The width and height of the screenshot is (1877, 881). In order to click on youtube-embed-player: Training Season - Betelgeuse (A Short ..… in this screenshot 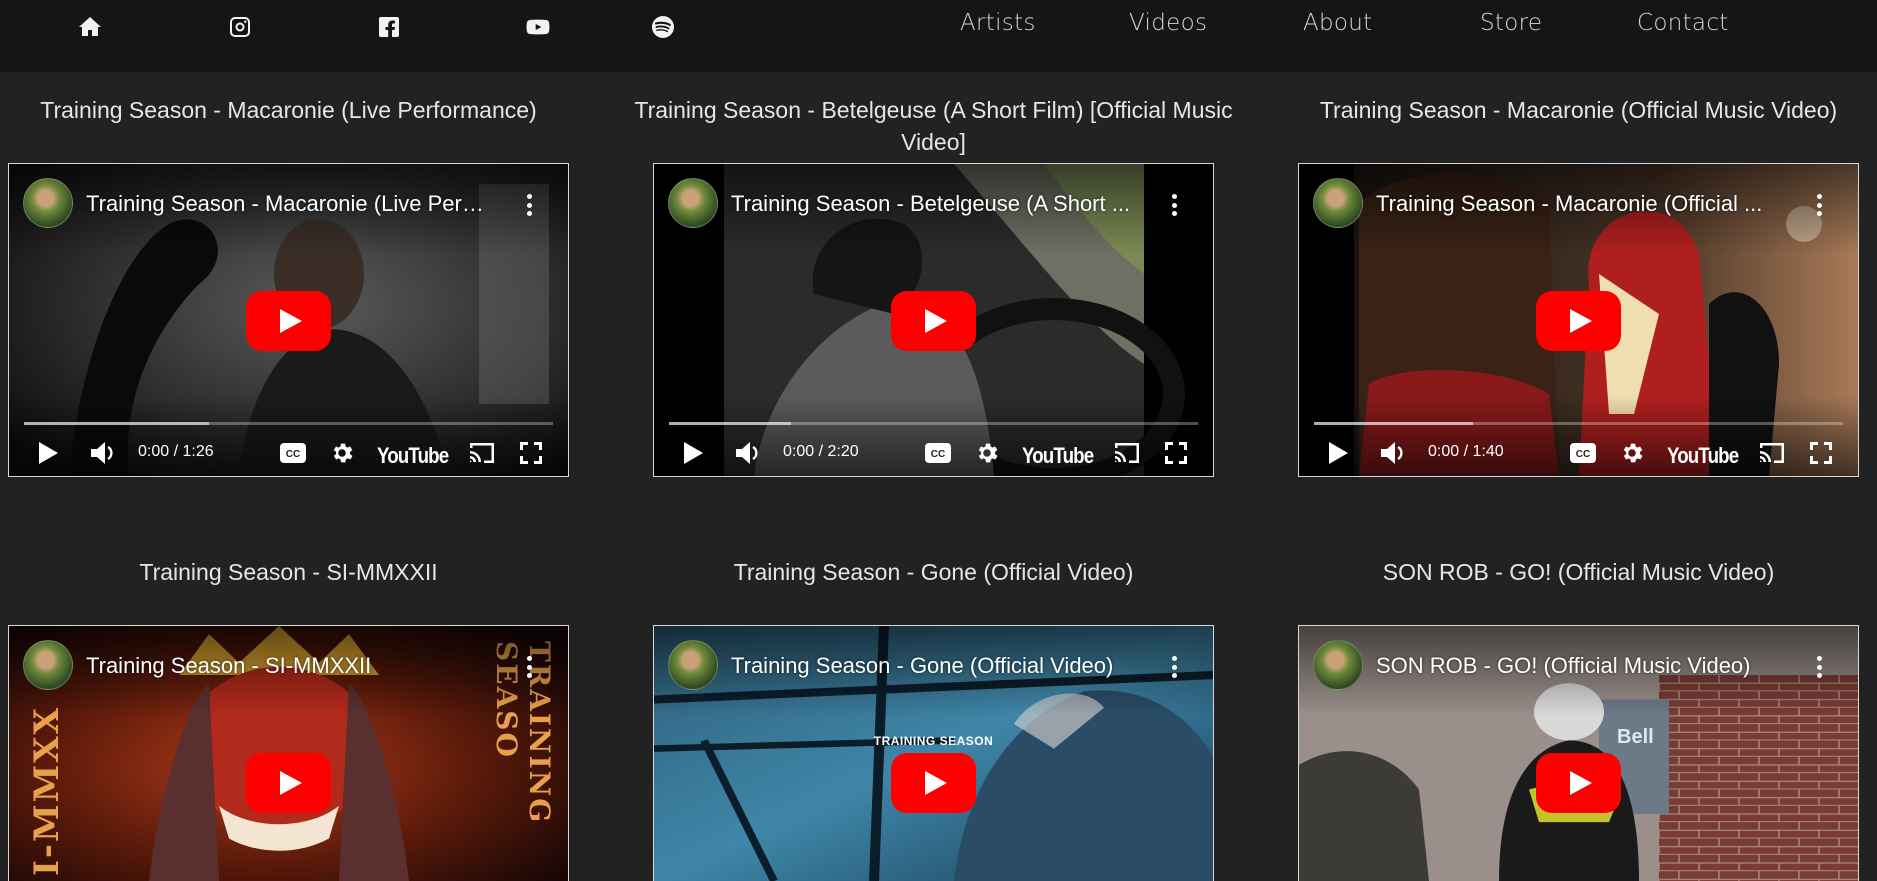, I will do `click(933, 320)`.